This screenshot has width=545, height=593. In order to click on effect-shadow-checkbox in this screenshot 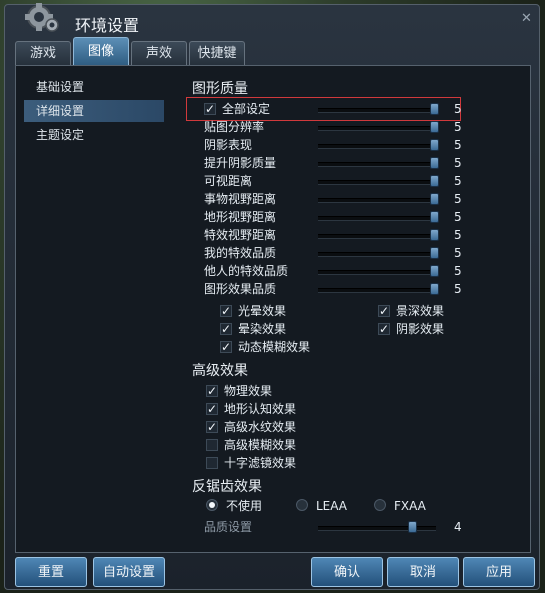, I will do `click(384, 329)`.